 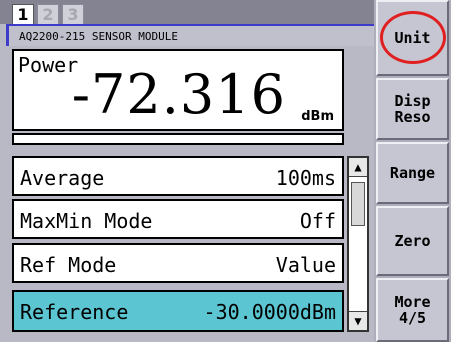 What do you see at coordinates (358, 244) in the screenshot?
I see `settings-scrollbar: ▲ ▼` at bounding box center [358, 244].